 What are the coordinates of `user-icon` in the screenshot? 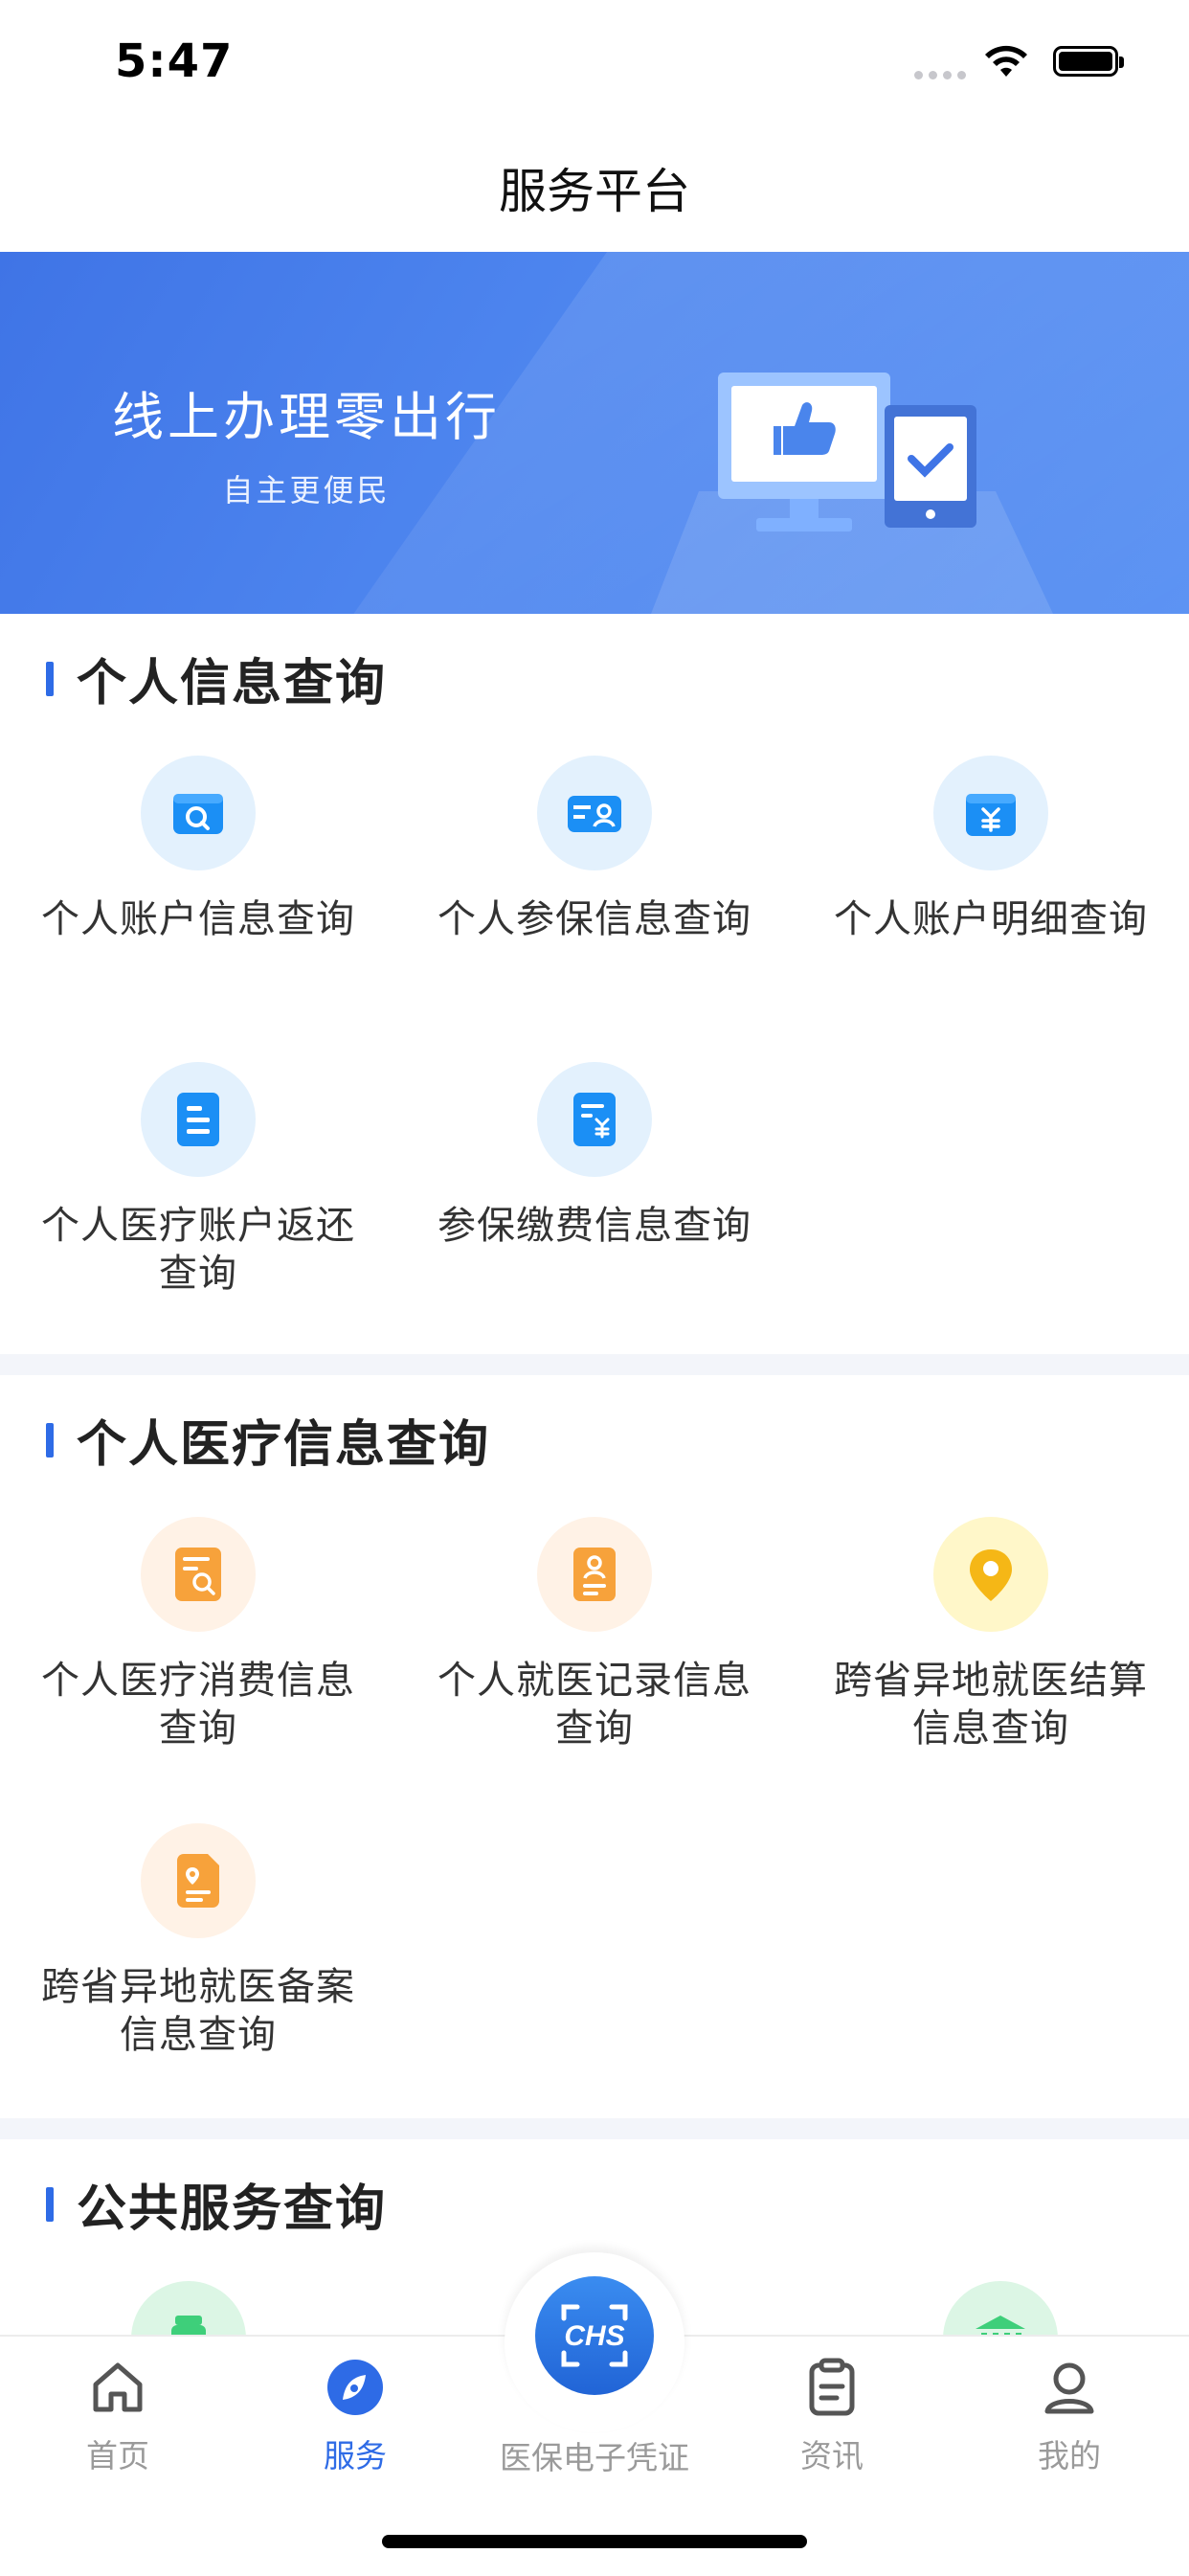 It's located at (1069, 2388).